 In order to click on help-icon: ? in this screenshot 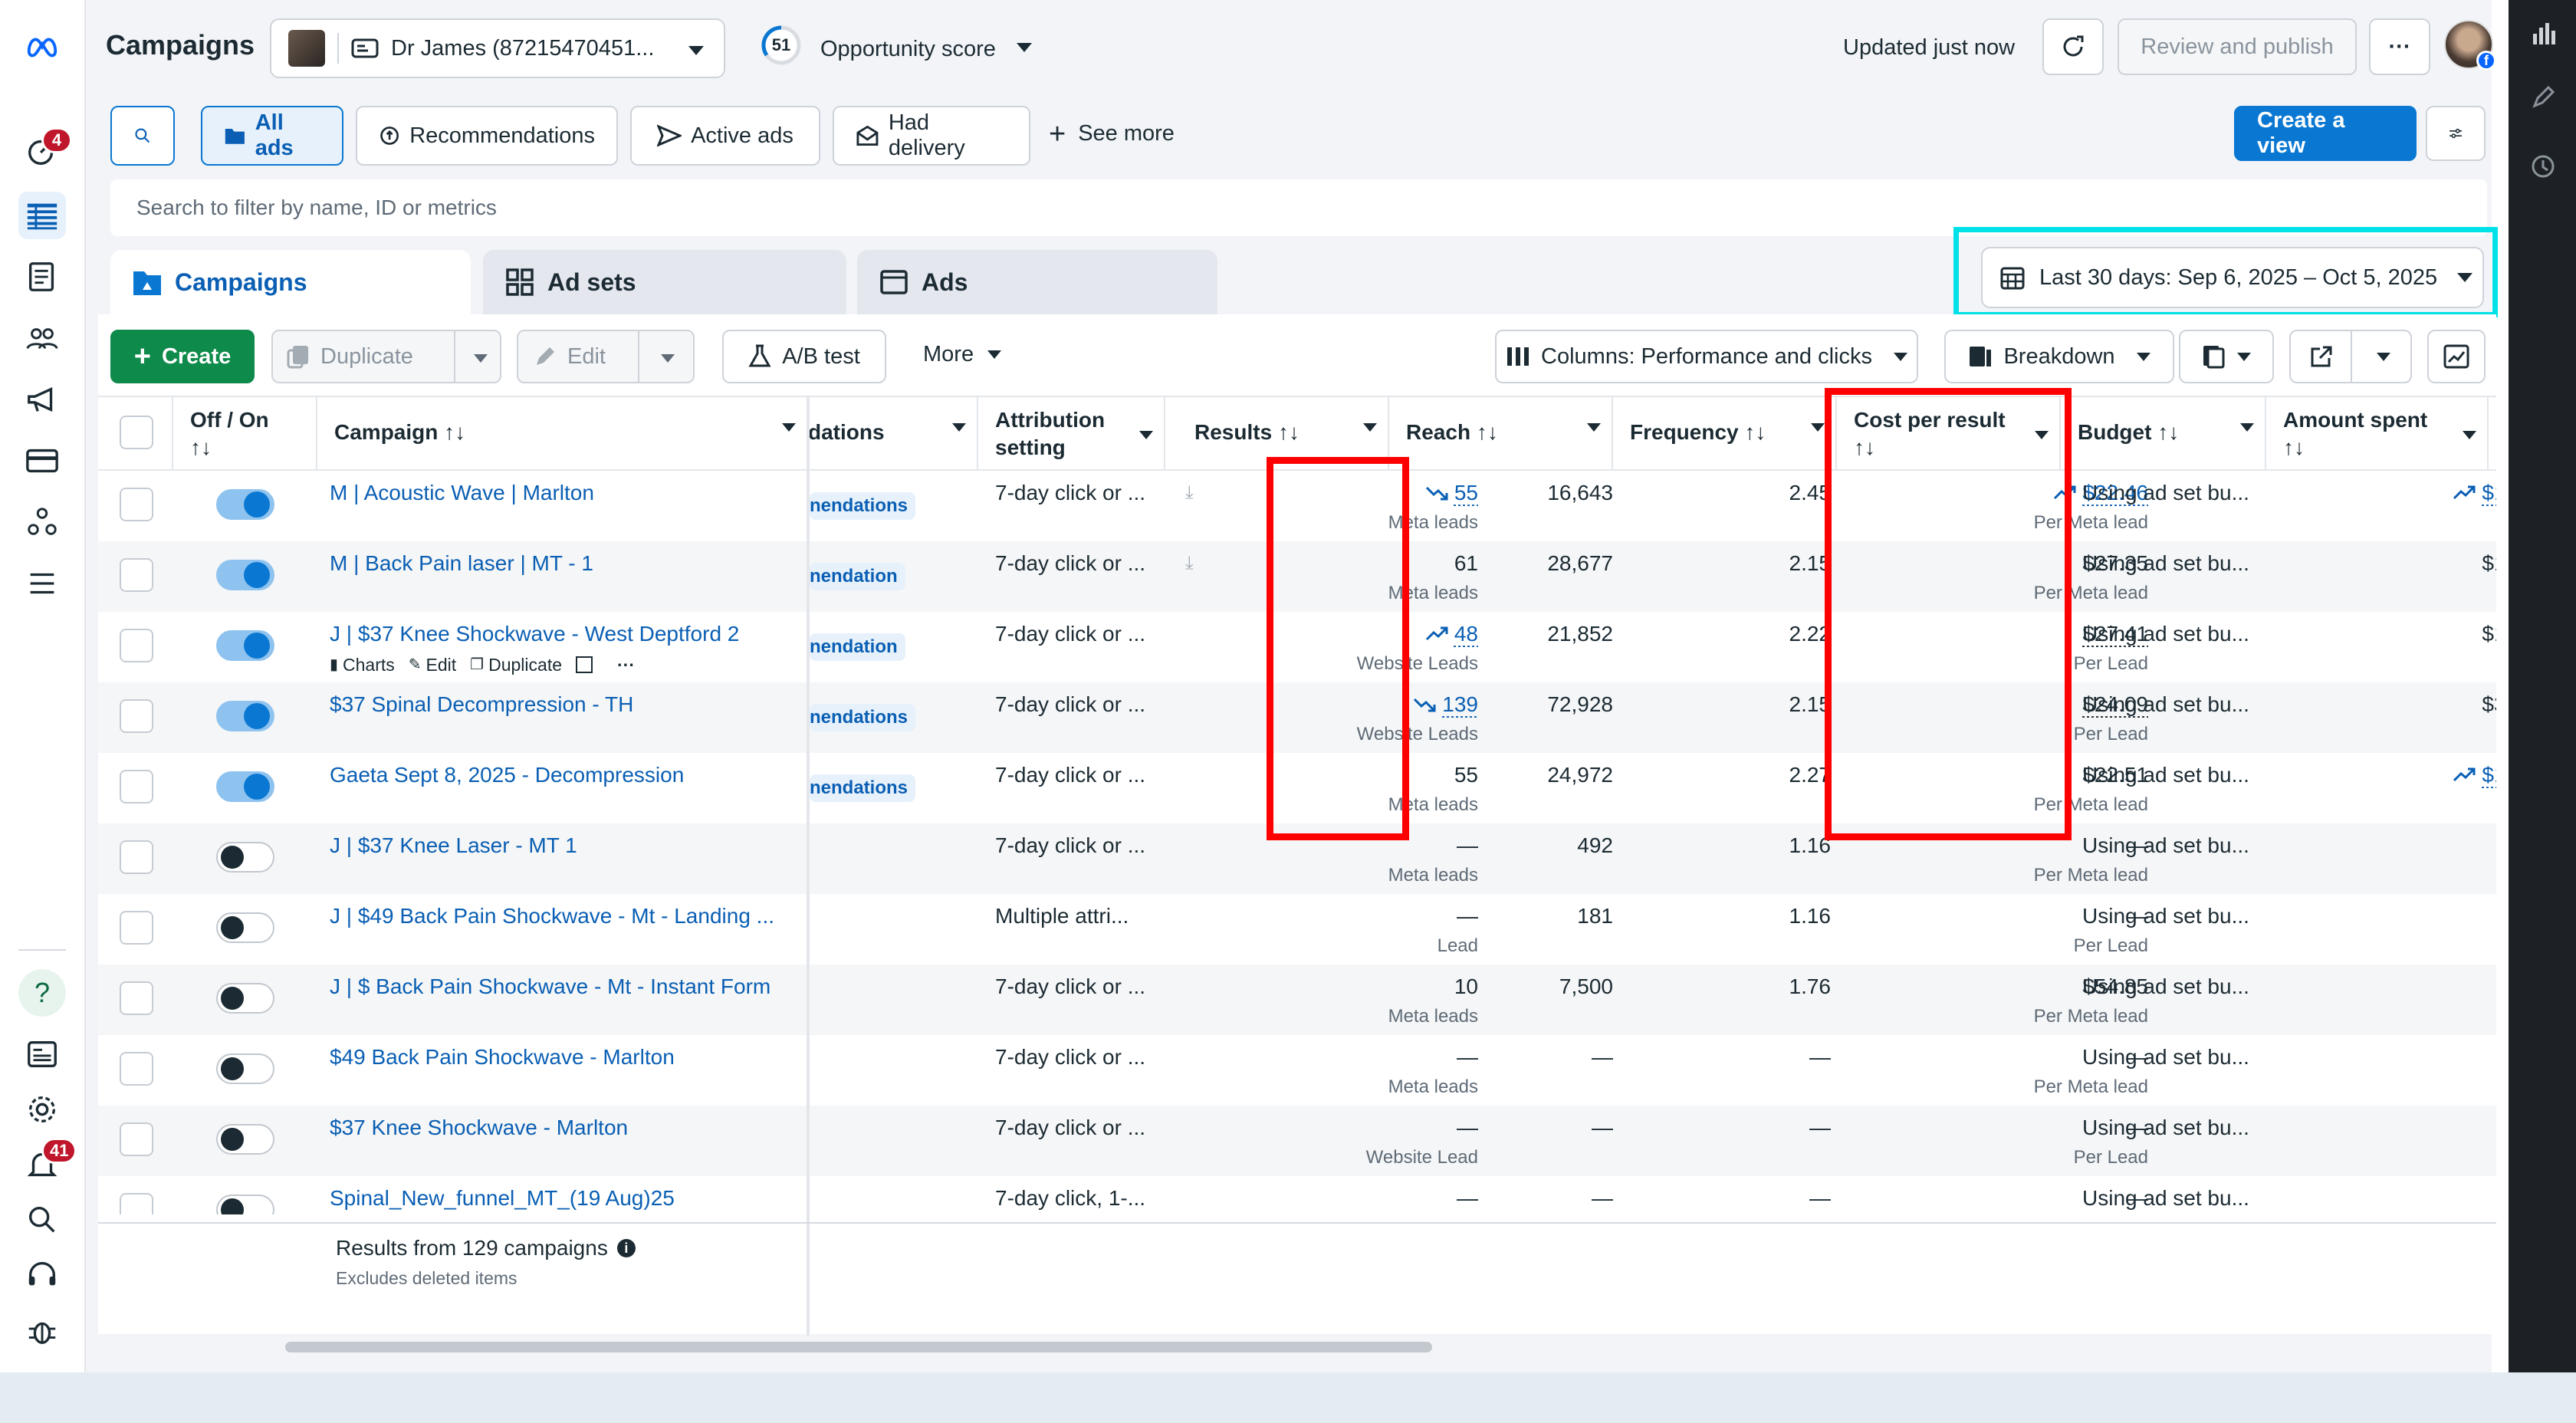, I will do `click(42, 993)`.